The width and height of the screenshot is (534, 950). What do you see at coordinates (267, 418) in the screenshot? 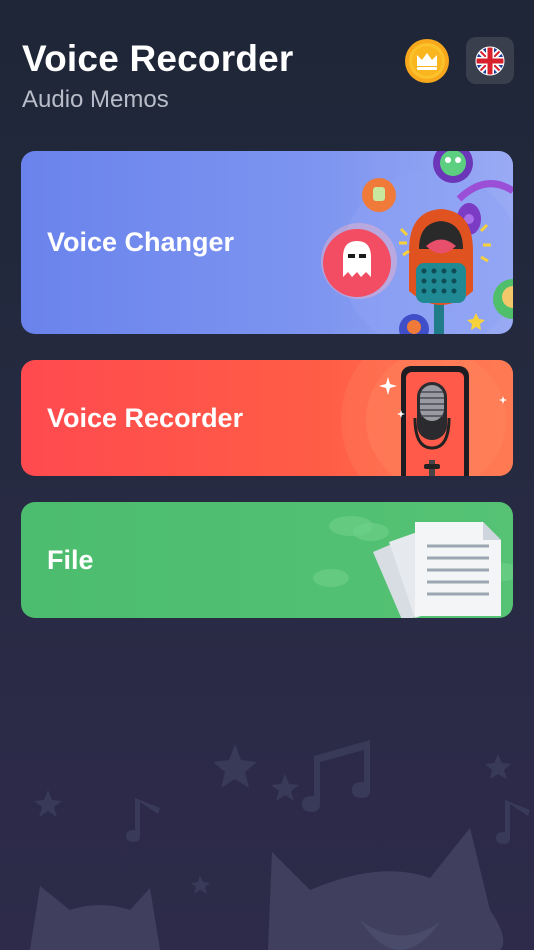
I see `voice-recorder-card: Voice Recorder` at bounding box center [267, 418].